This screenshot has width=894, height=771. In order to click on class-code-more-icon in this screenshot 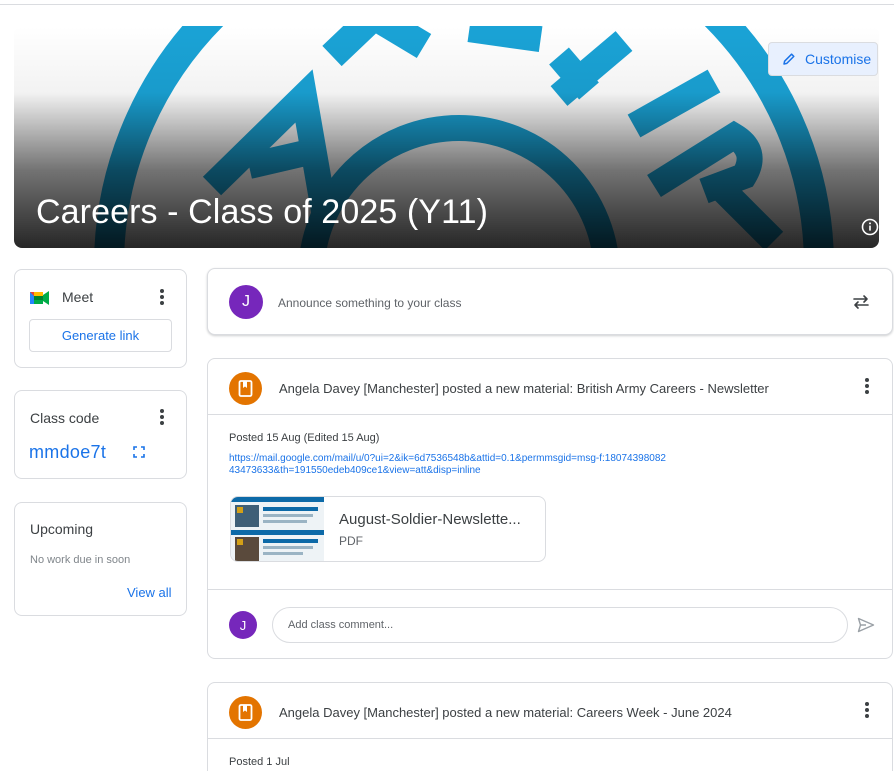, I will do `click(162, 418)`.